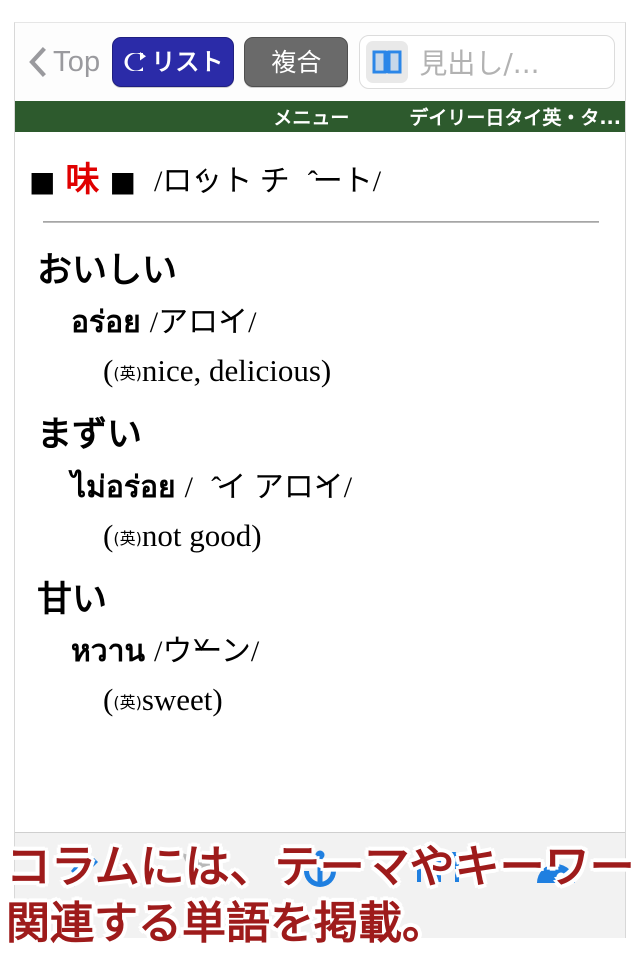 The width and height of the screenshot is (640, 960). I want to click on entry-japanese-word: まずい, so click(325, 435).